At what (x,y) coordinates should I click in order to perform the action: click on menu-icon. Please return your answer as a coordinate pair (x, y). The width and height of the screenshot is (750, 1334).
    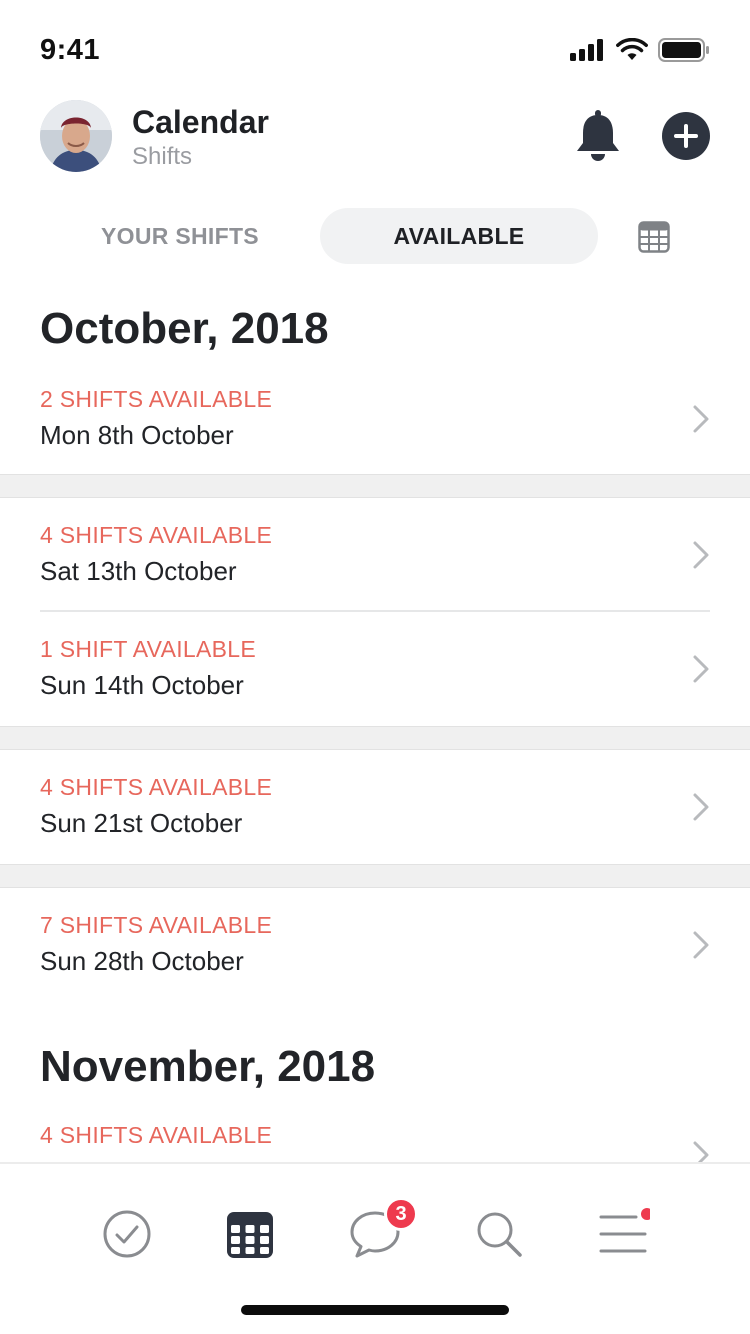
    Looking at the image, I should click on (624, 1234).